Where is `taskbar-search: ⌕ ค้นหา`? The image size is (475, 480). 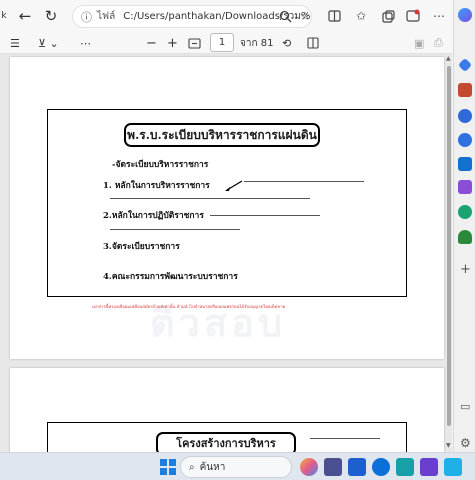 taskbar-search: ⌕ ค้นหา is located at coordinates (236, 467).